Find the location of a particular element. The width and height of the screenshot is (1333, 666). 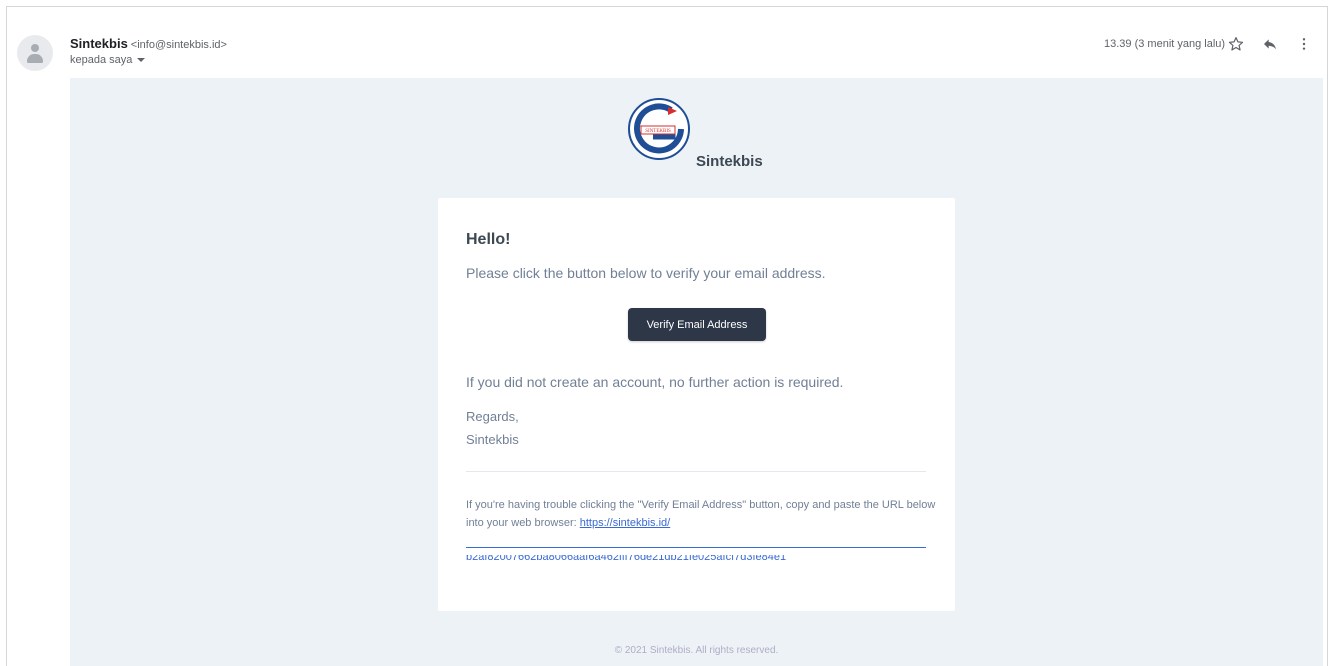

sender-email: <info@sintekbis.id> is located at coordinates (178, 45).